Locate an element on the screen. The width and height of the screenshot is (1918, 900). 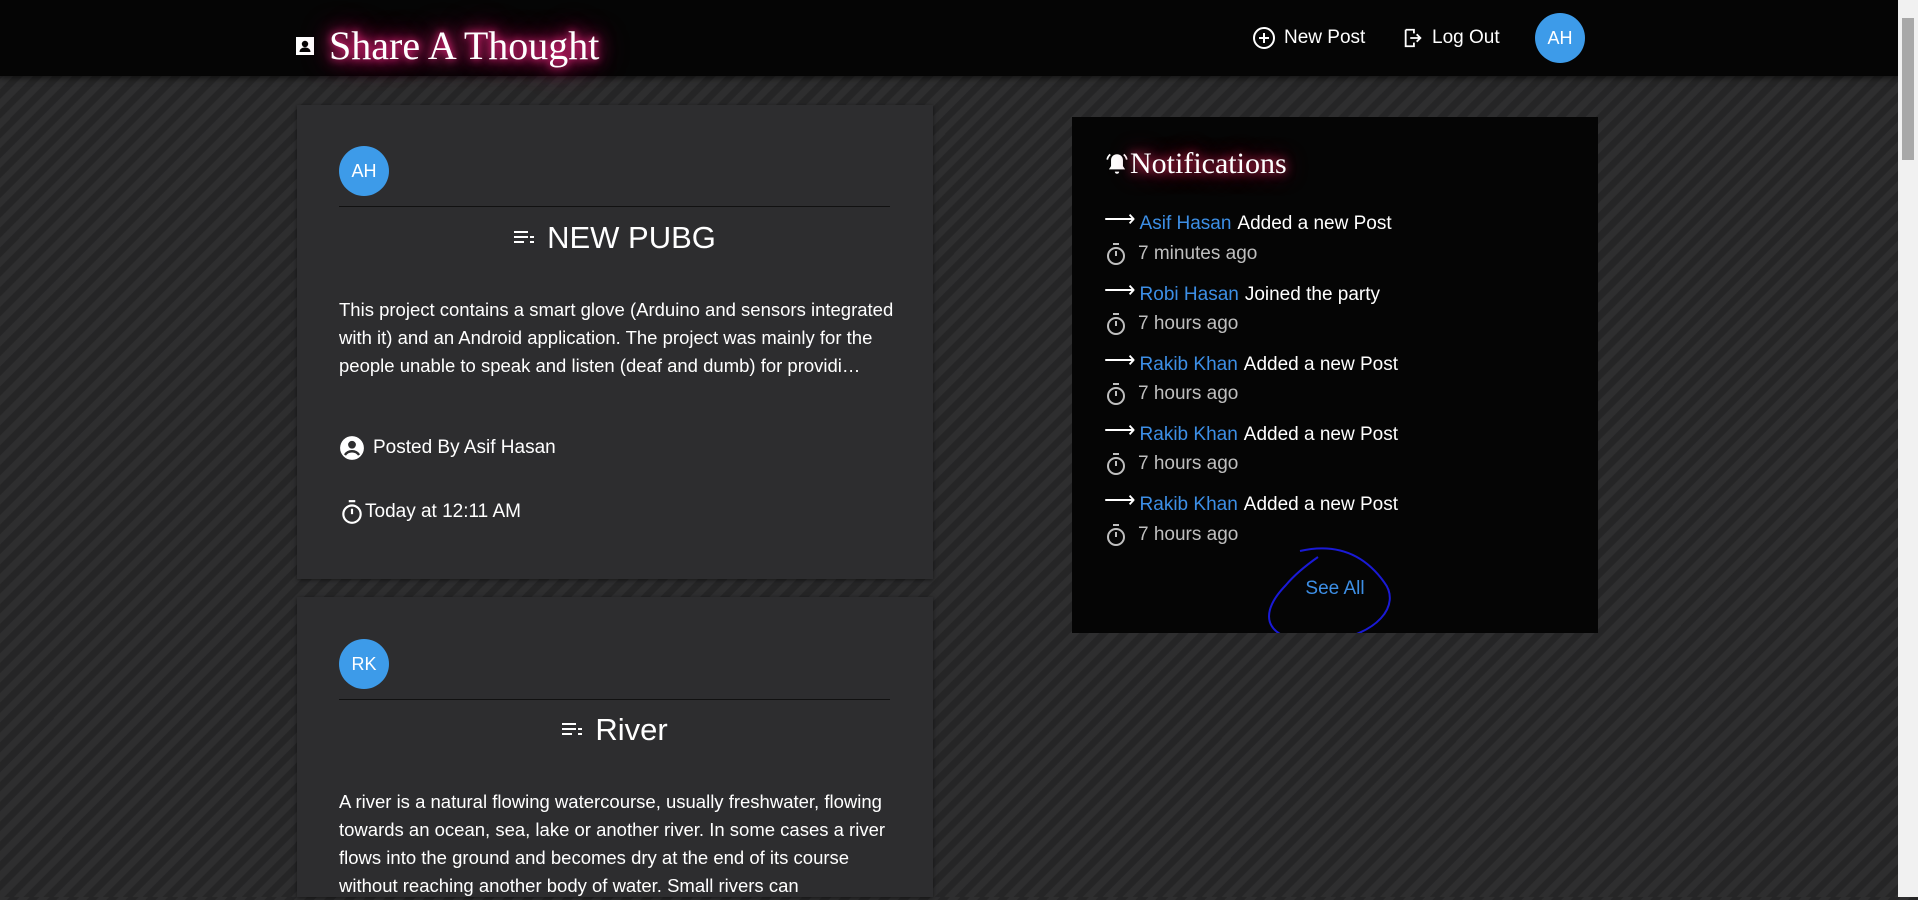
new-post-label: New Post is located at coordinates (1325, 37).